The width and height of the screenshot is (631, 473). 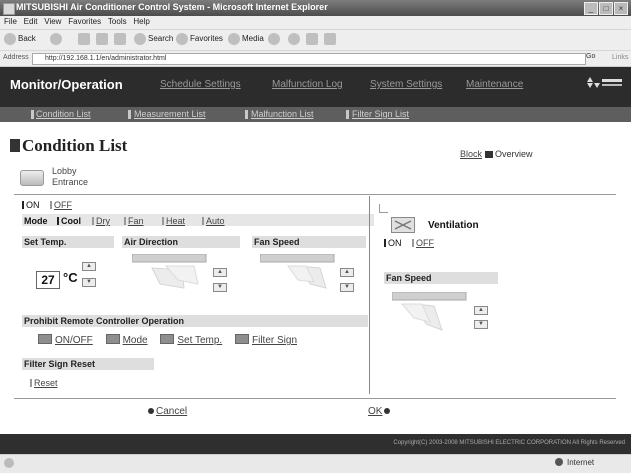 I want to click on vent-fan-speed-header: Fan Speed, so click(x=441, y=278).